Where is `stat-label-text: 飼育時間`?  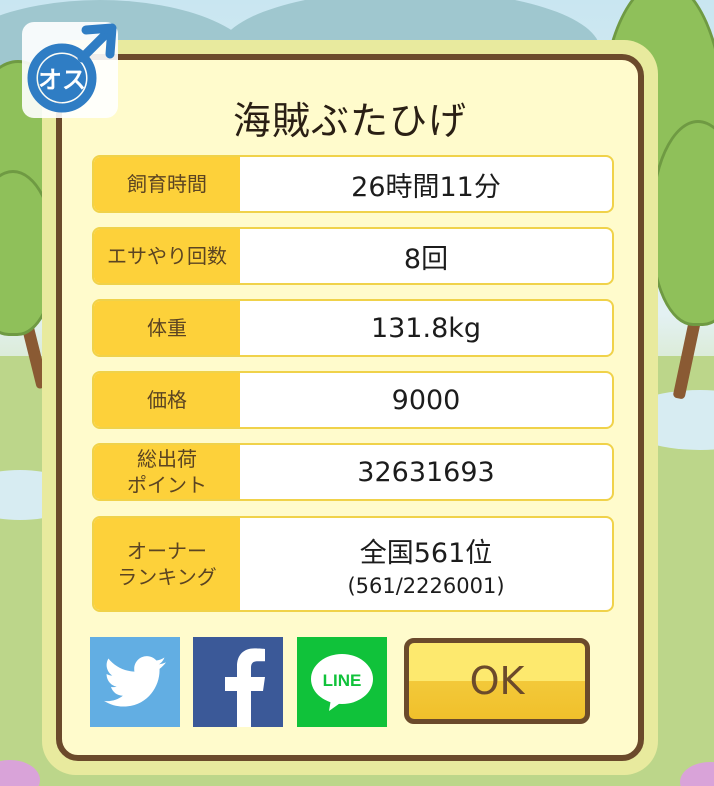
stat-label-text: 飼育時間 is located at coordinates (167, 184).